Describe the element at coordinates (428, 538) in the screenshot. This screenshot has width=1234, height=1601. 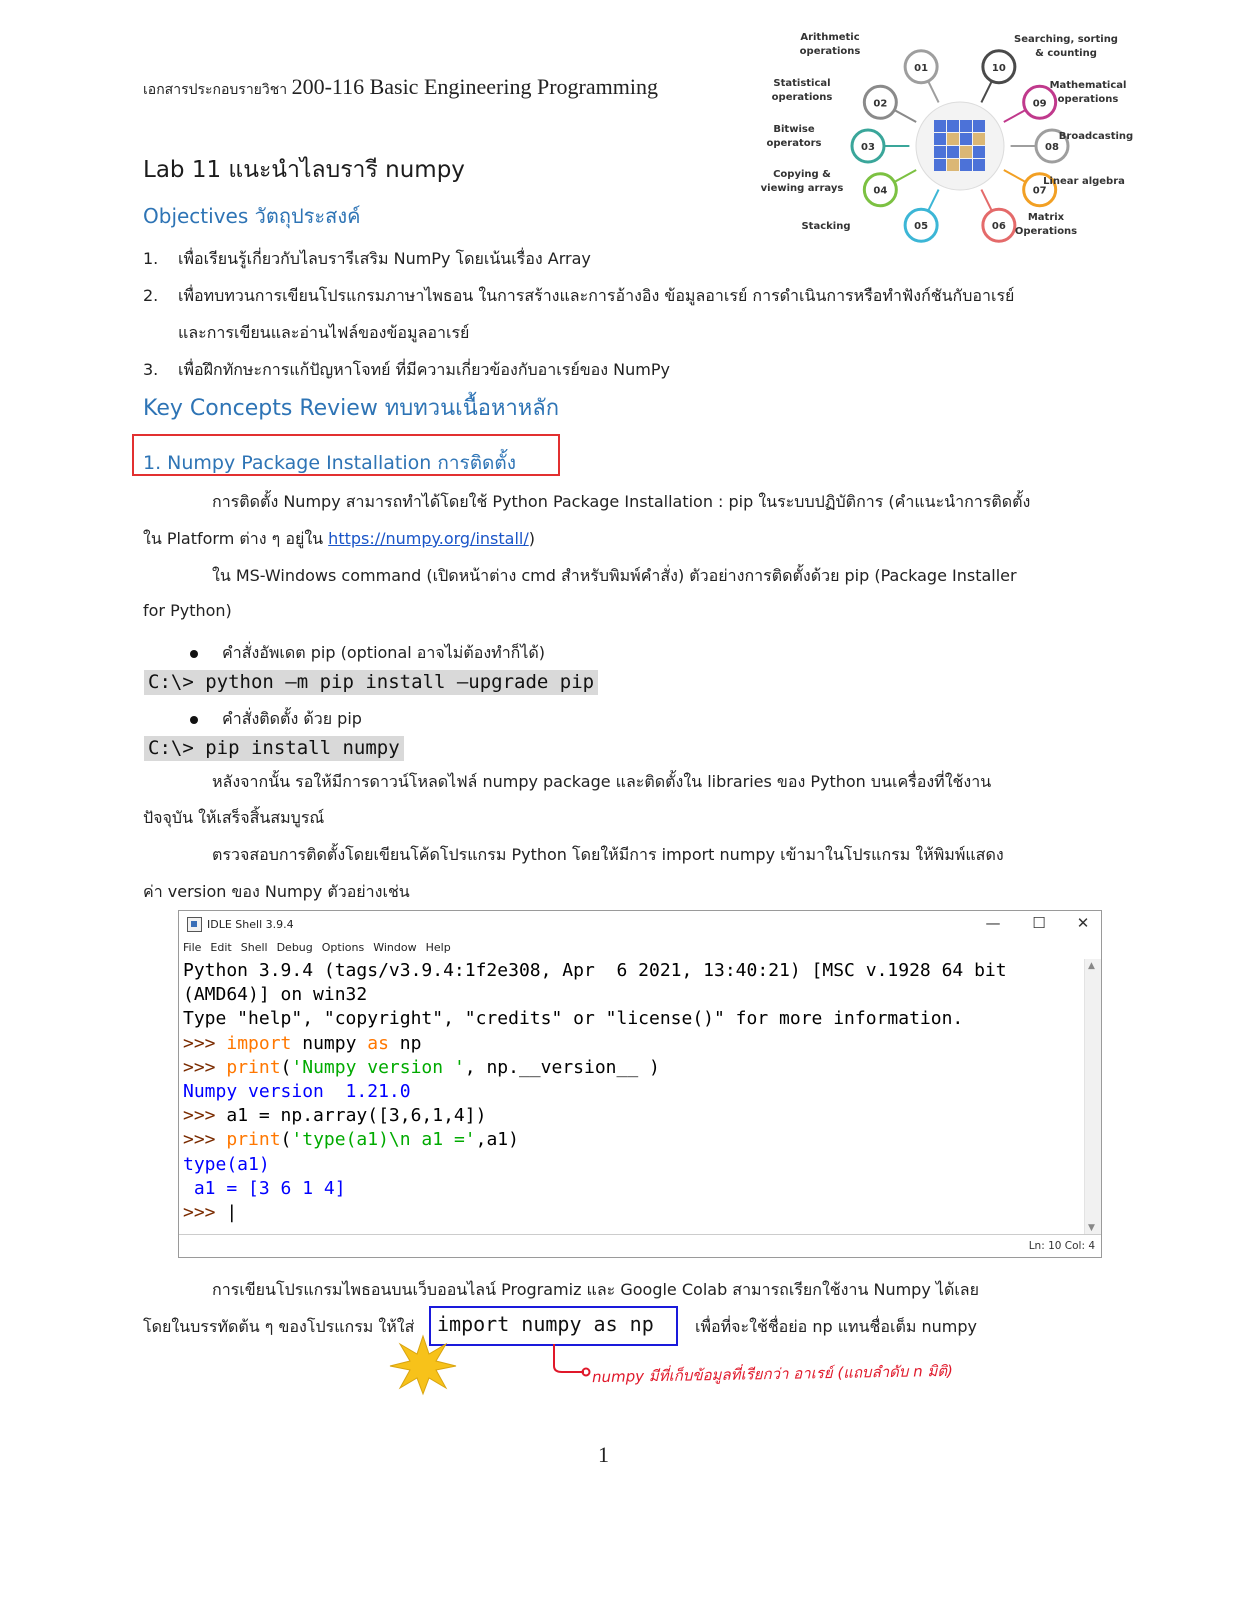
I see `numpy-install-link: https://numpy.org/install/` at that location.